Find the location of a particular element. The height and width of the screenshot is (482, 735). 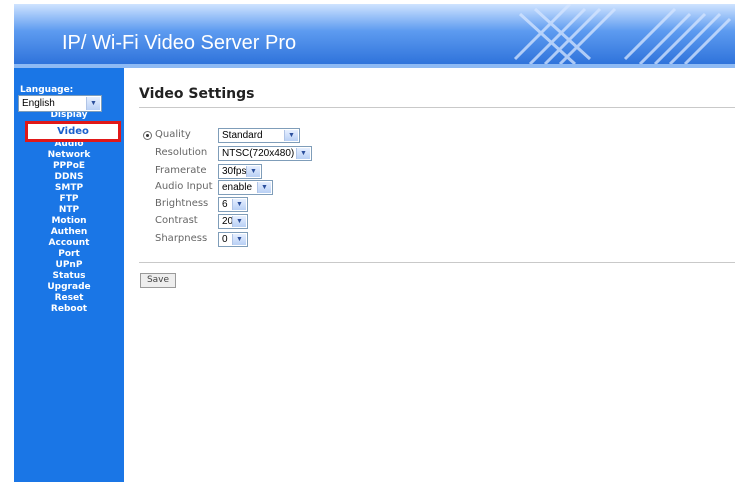

framerate-select: 30fps ▼ is located at coordinates (240, 171).